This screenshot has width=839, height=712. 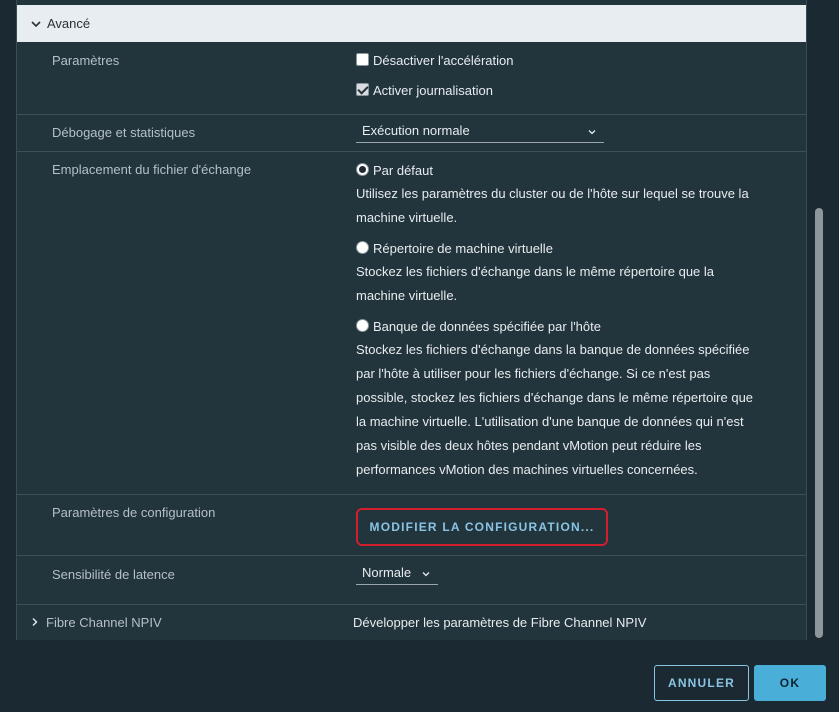 I want to click on swap-host-datastore-label: Banque de données spécifiée par l'hôte, so click(x=487, y=326).